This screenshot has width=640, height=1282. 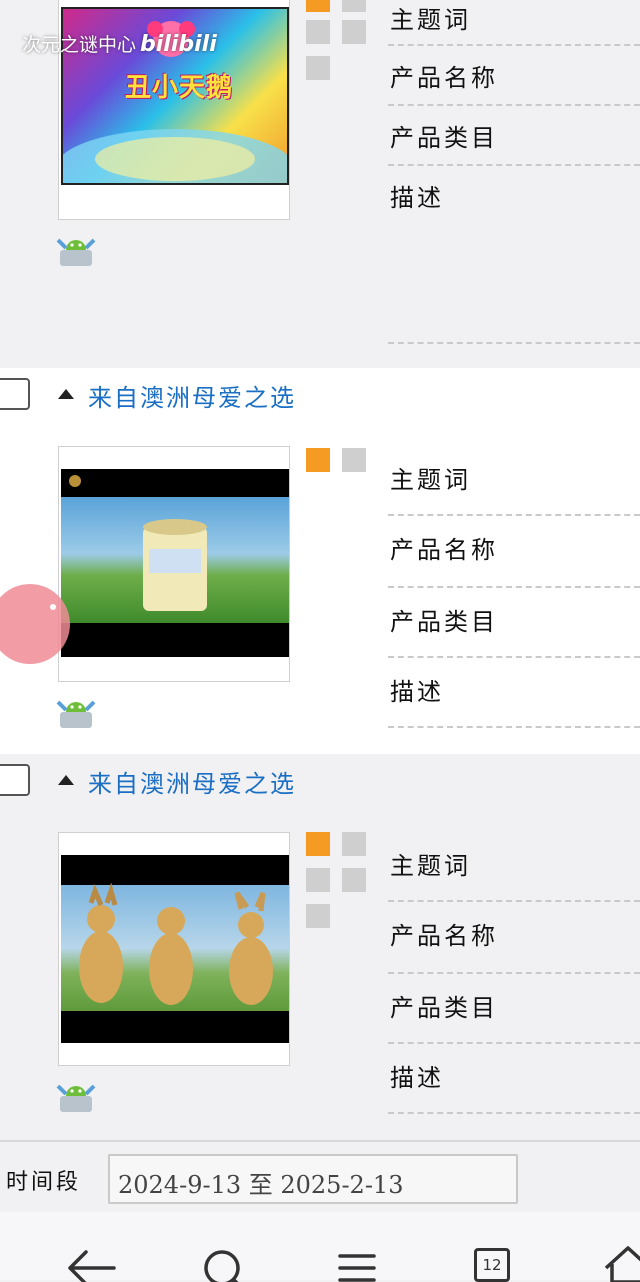 I want to click on time-filter-label: 时间段, so click(x=44, y=1182).